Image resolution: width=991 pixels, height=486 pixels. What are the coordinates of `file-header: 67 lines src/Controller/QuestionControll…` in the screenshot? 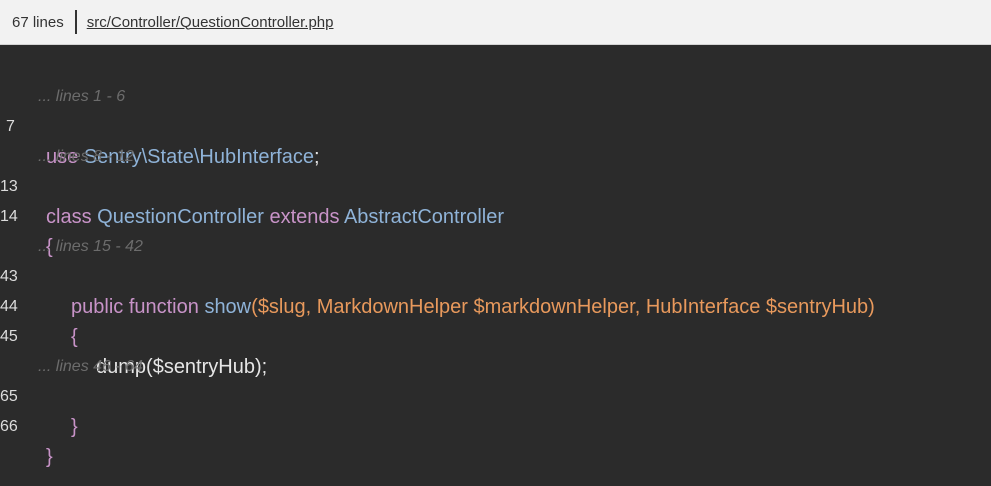 It's located at (495, 22).